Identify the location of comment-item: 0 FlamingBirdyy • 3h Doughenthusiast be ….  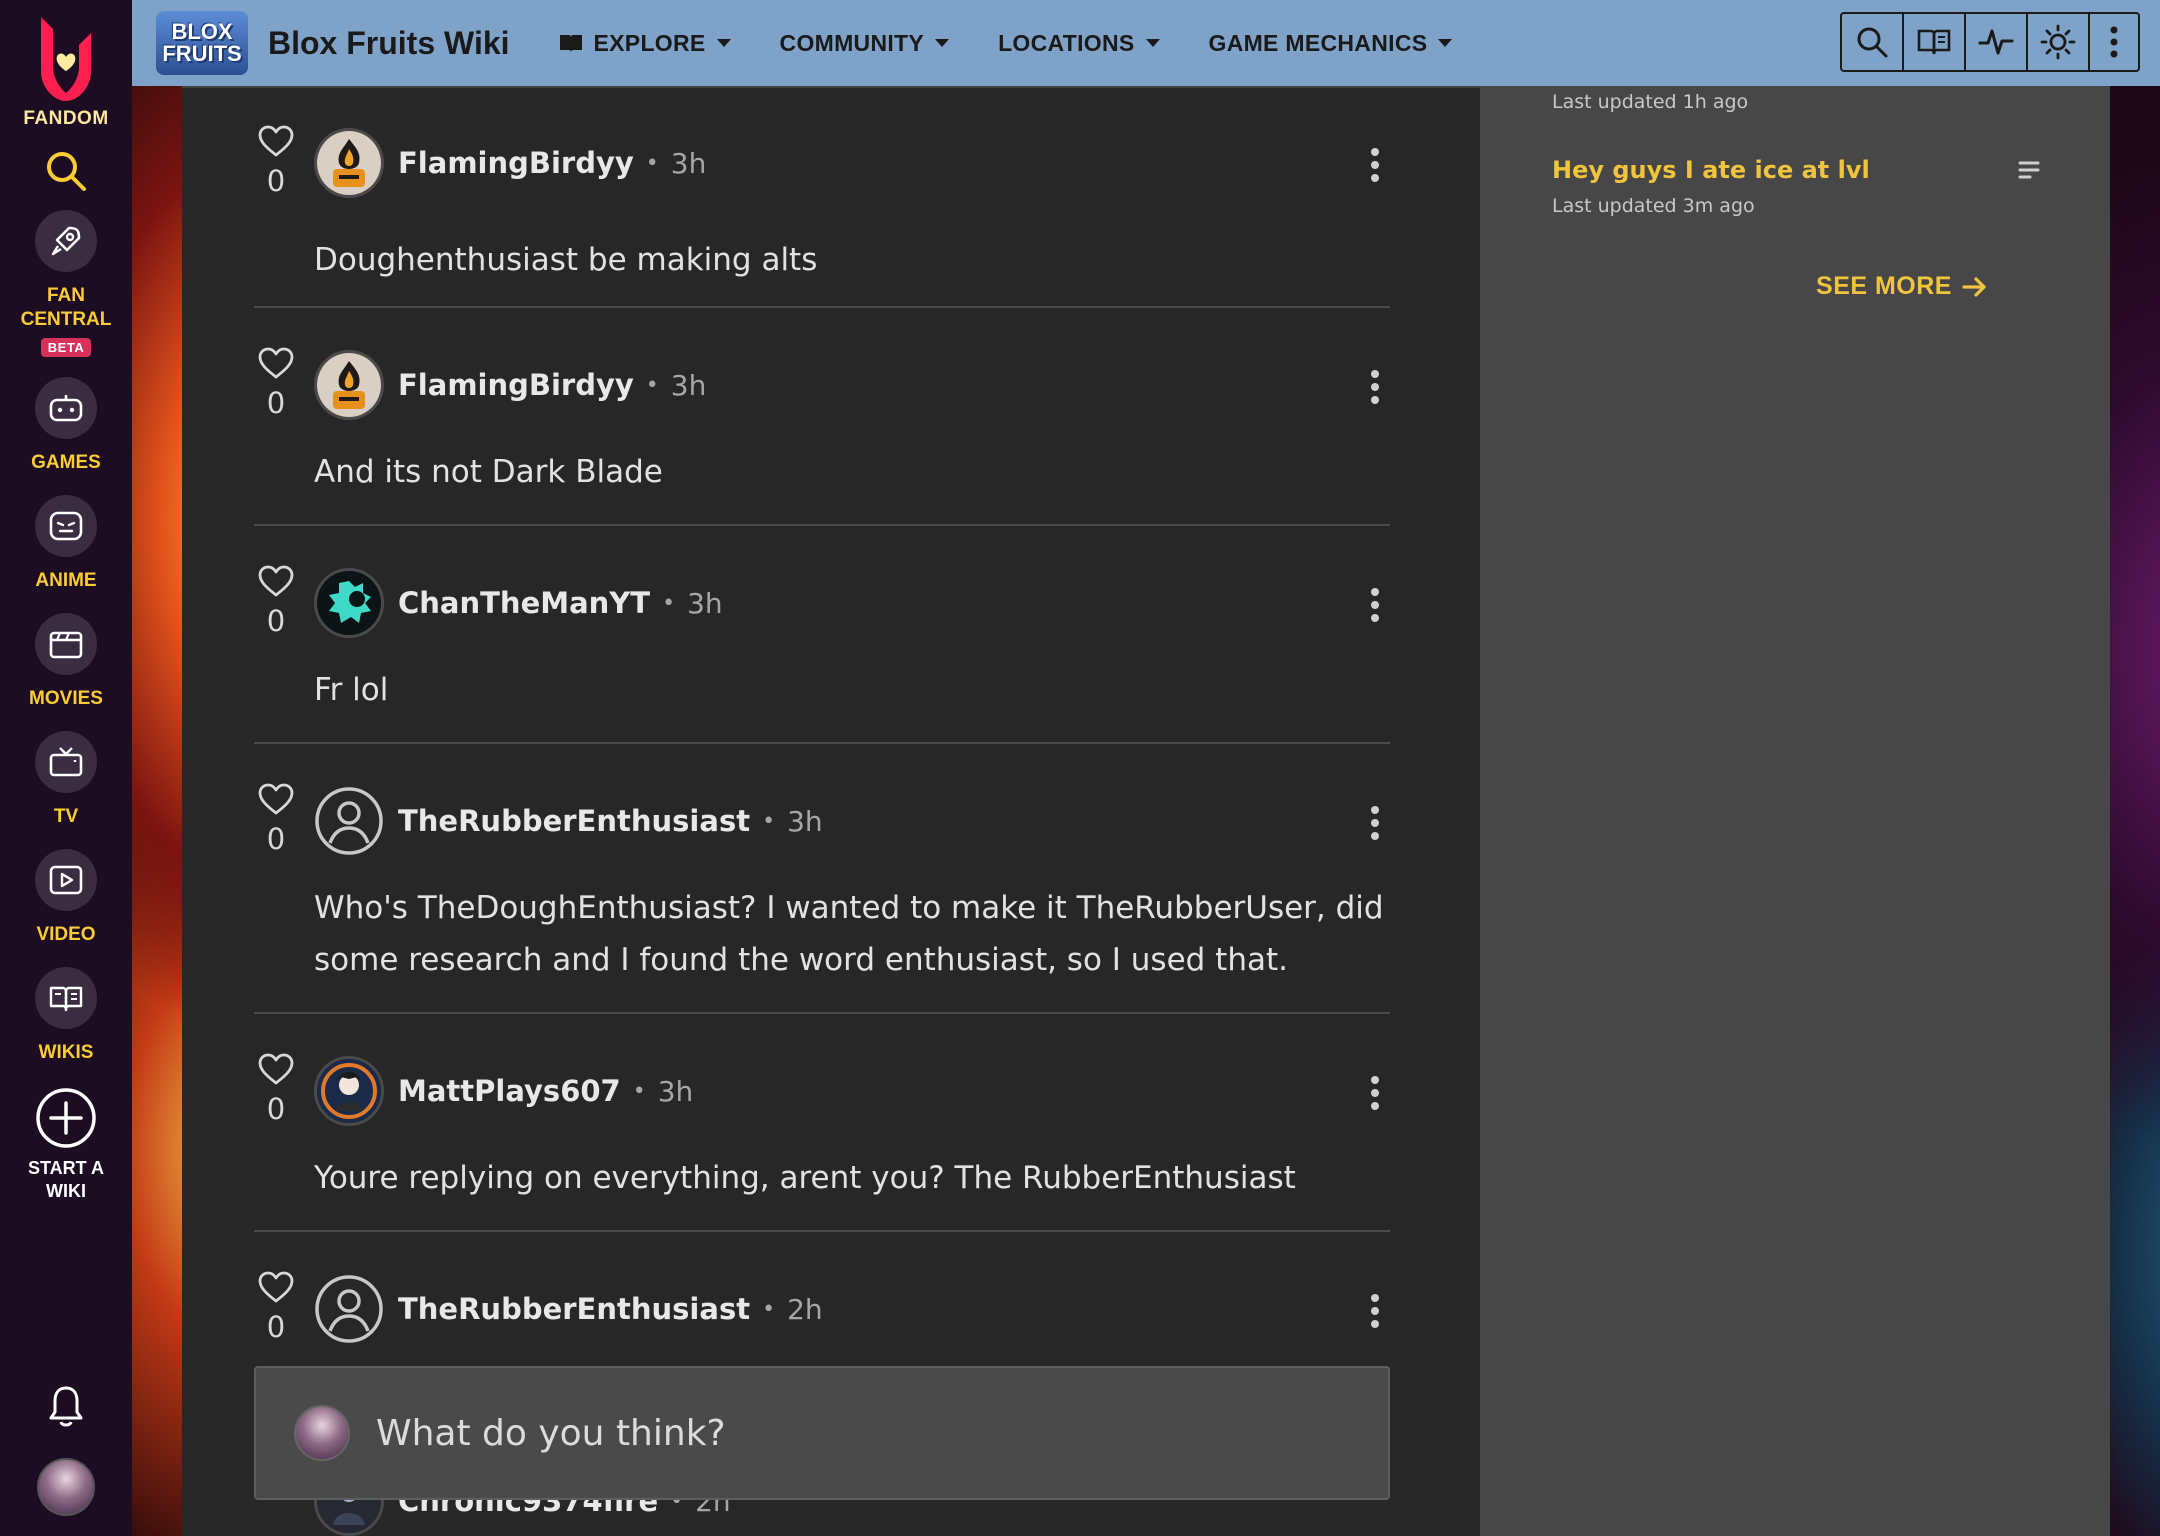
(822, 197).